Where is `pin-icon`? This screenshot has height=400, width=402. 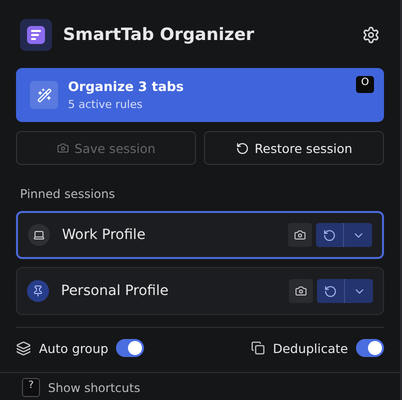 pin-icon is located at coordinates (38, 291).